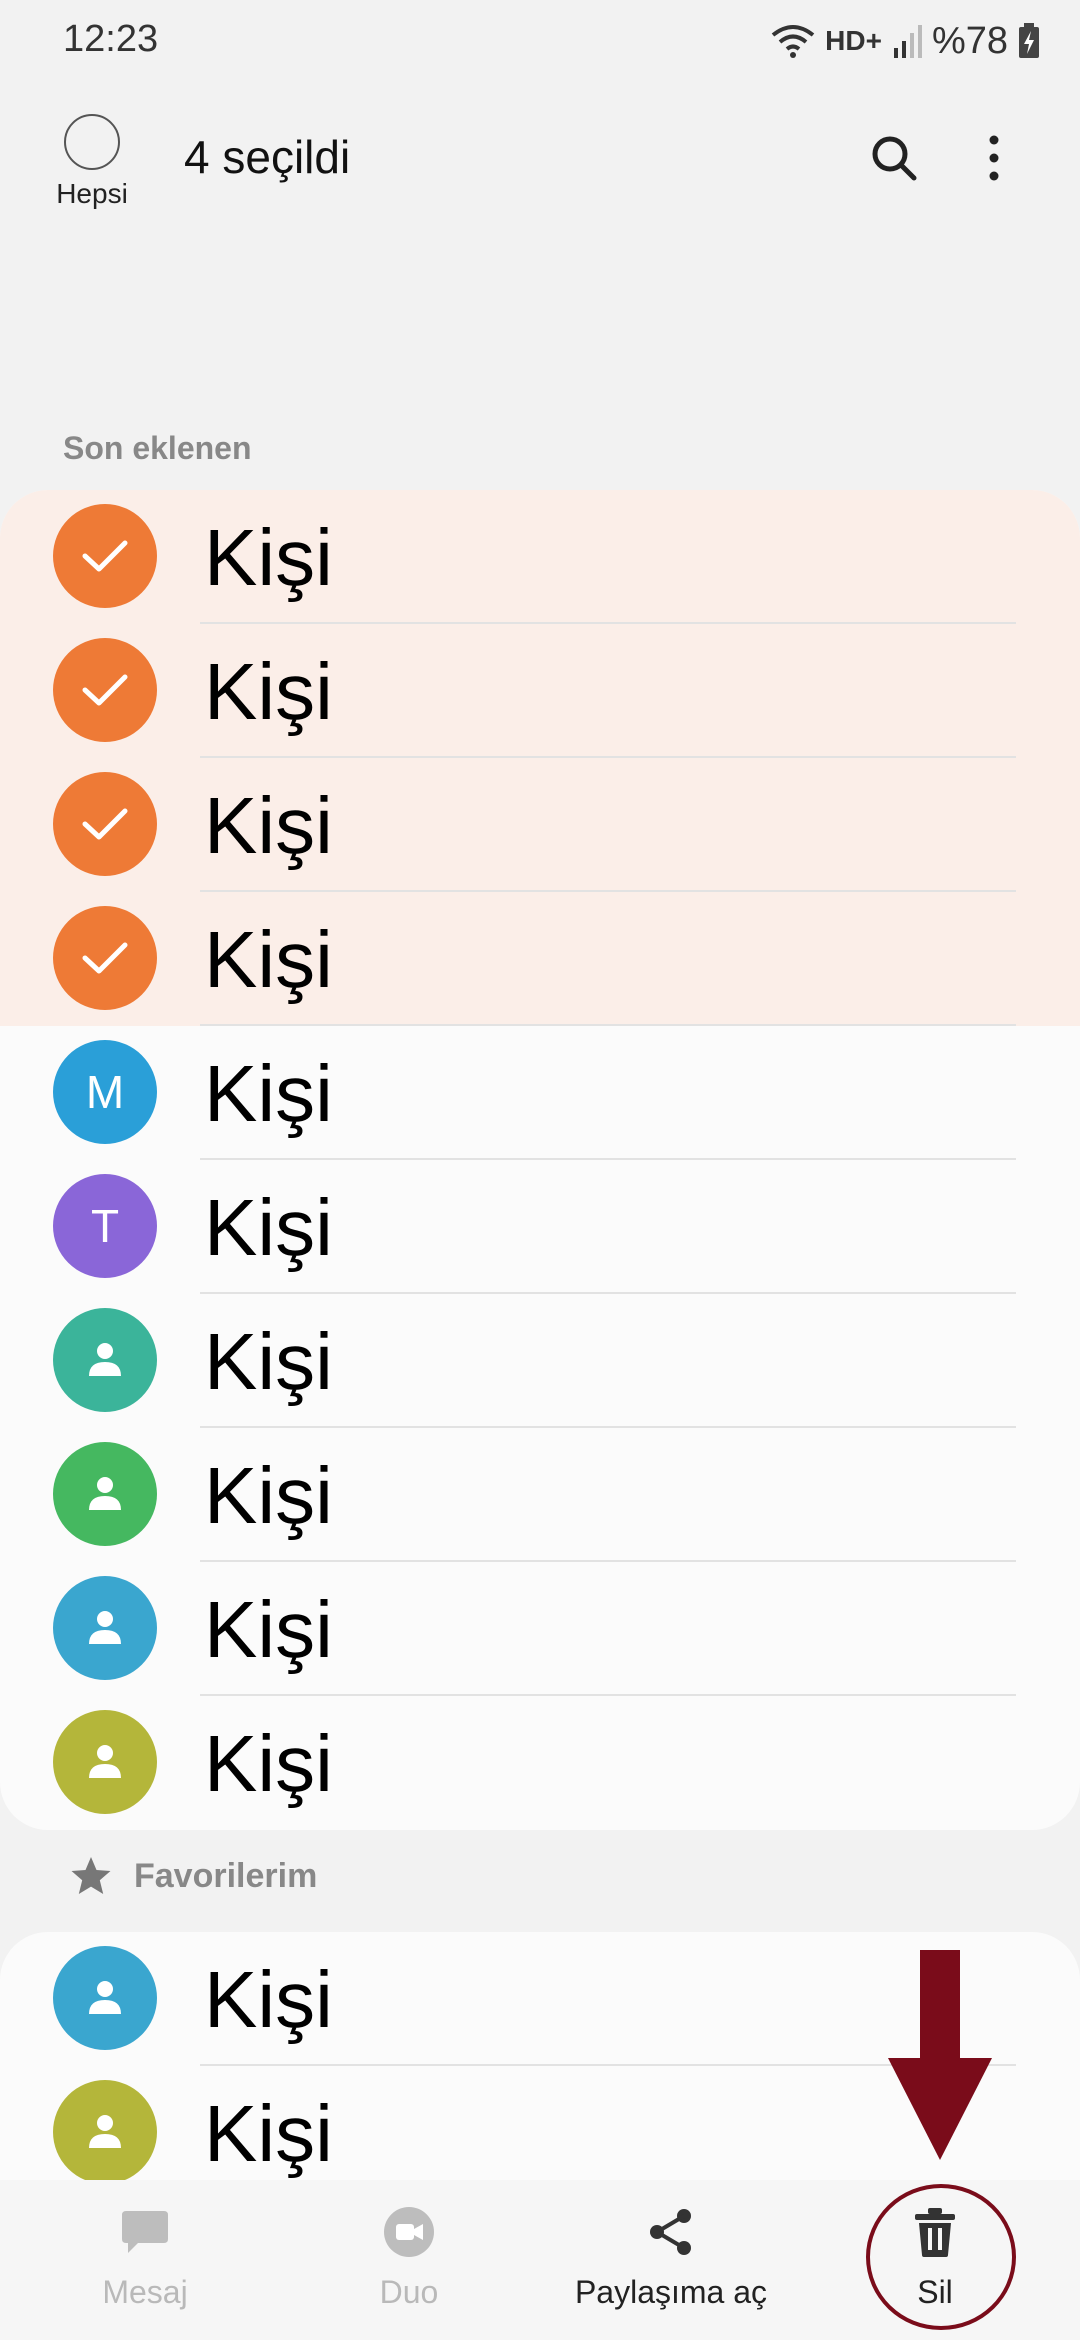 This screenshot has width=1080, height=2340. What do you see at coordinates (1029, 40) in the screenshot?
I see `battery-charging-icon` at bounding box center [1029, 40].